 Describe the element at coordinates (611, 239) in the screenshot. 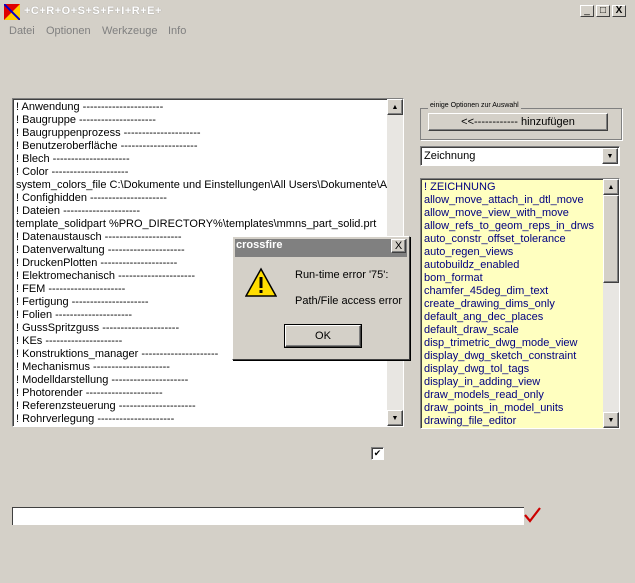

I see `scroll-thumb` at that location.